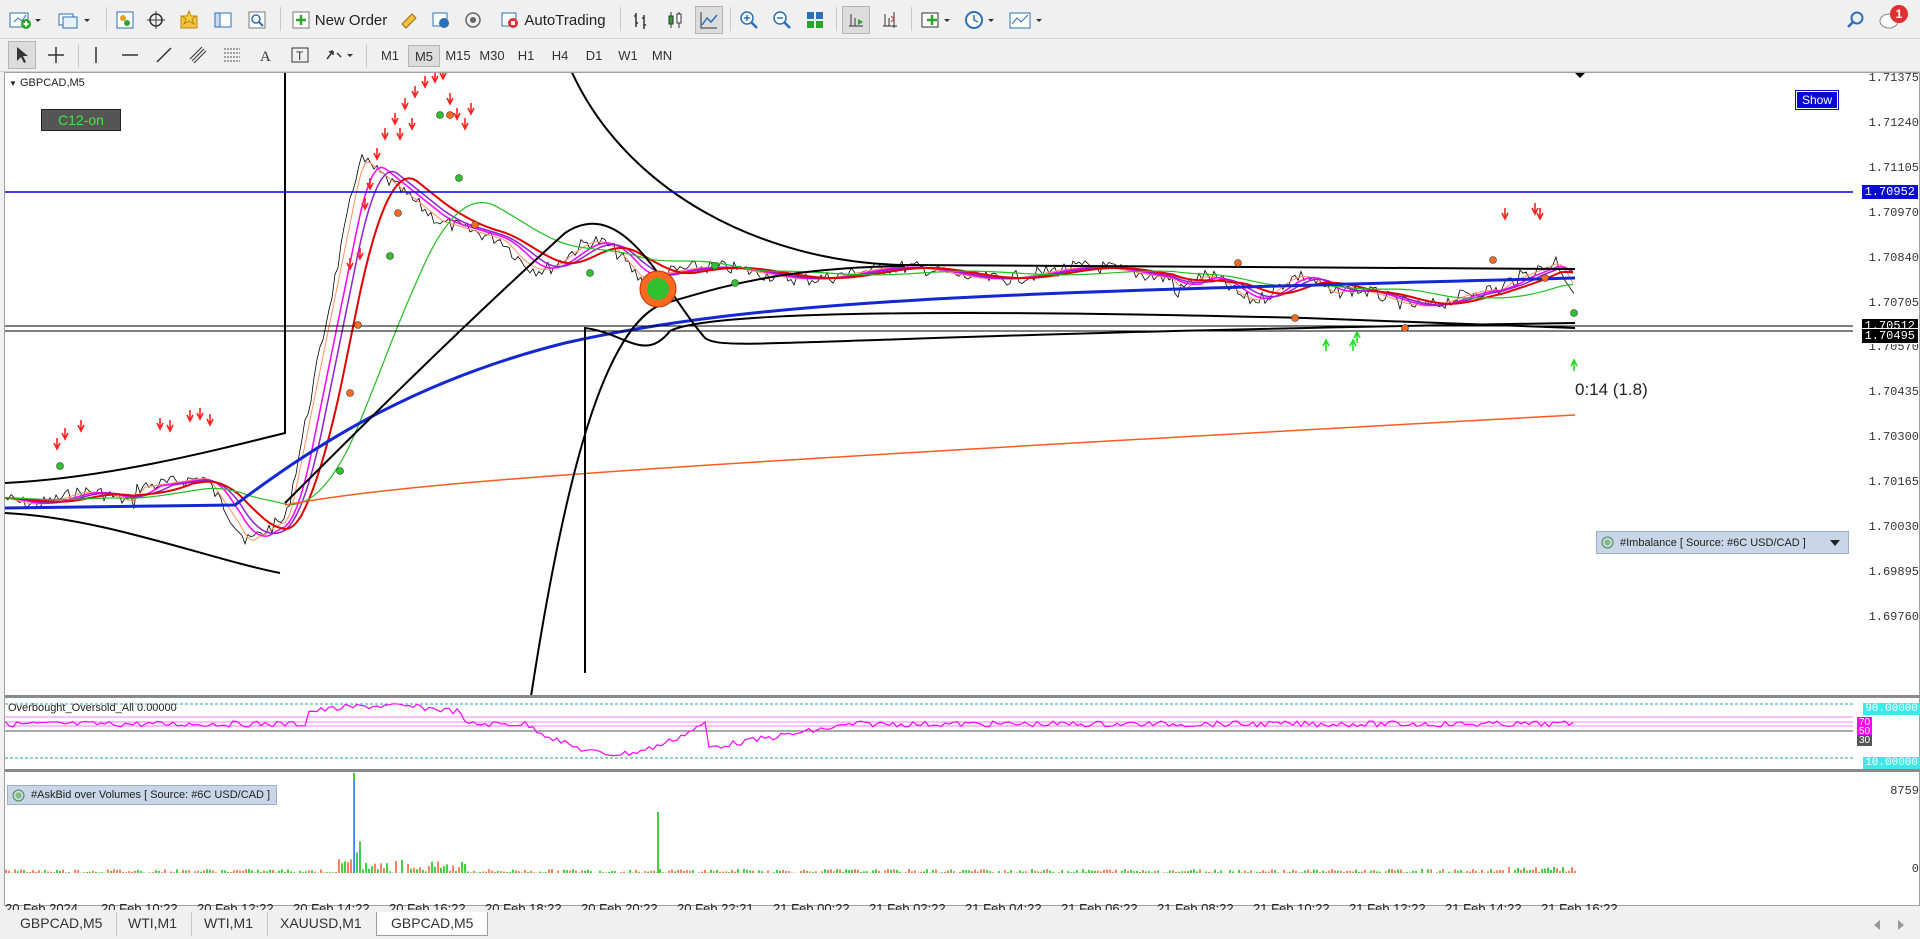  Describe the element at coordinates (424, 56) in the screenshot. I see `timeframe-m5: M5` at that location.